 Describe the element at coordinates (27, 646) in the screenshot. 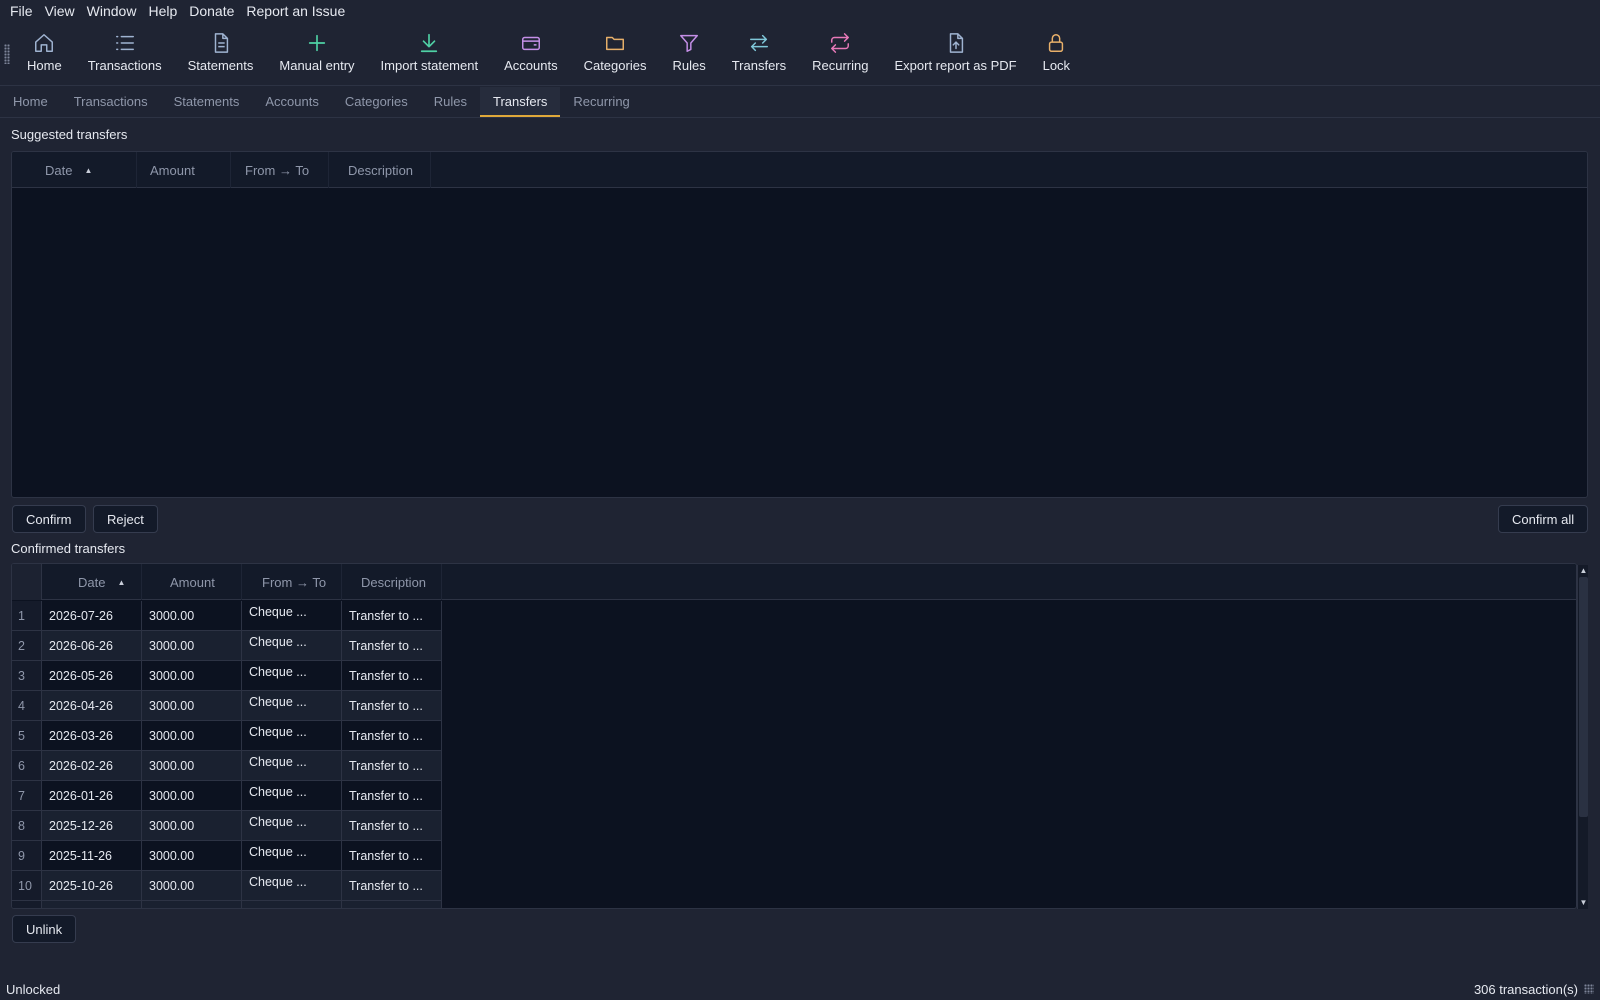

I see `row-number: 2` at that location.